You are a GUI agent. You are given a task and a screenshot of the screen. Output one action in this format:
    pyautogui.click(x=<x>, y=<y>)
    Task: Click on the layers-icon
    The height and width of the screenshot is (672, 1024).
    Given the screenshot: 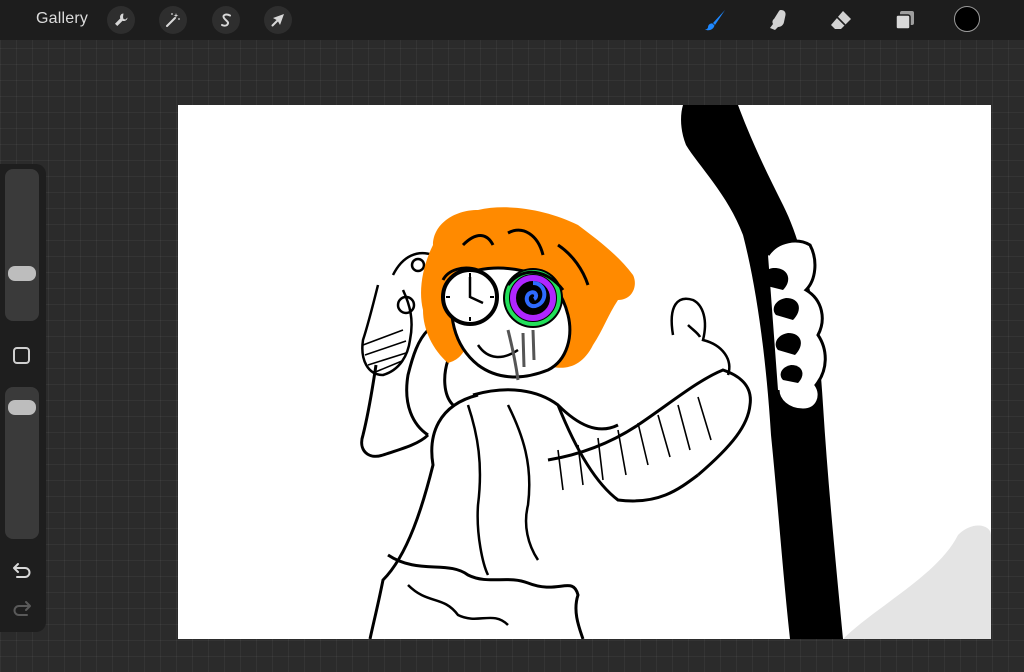 What is the action you would take?
    pyautogui.click(x=904, y=20)
    